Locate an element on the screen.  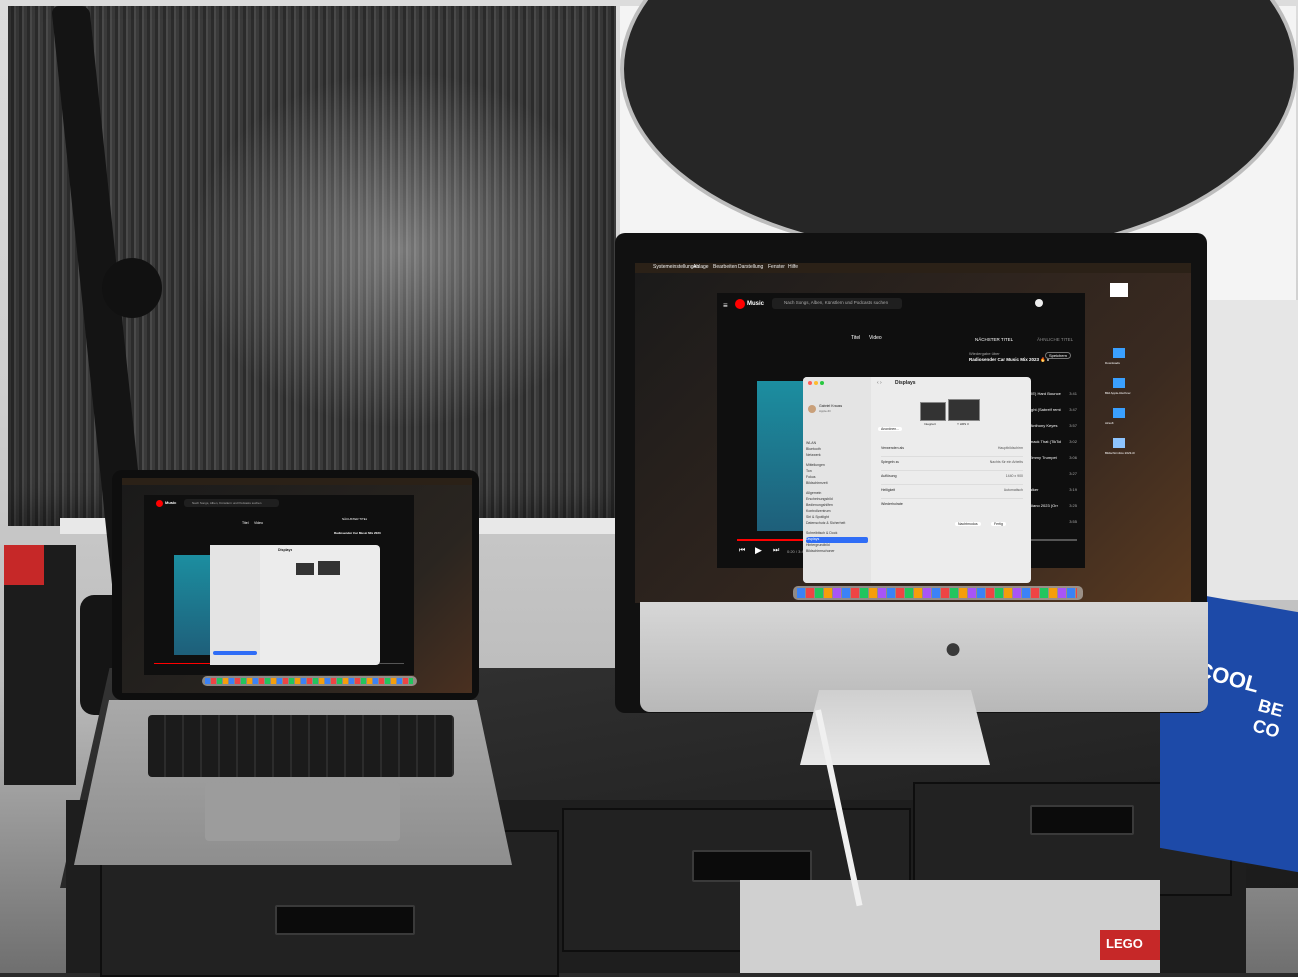
display-label: Integriert is located at coordinates (930, 424).